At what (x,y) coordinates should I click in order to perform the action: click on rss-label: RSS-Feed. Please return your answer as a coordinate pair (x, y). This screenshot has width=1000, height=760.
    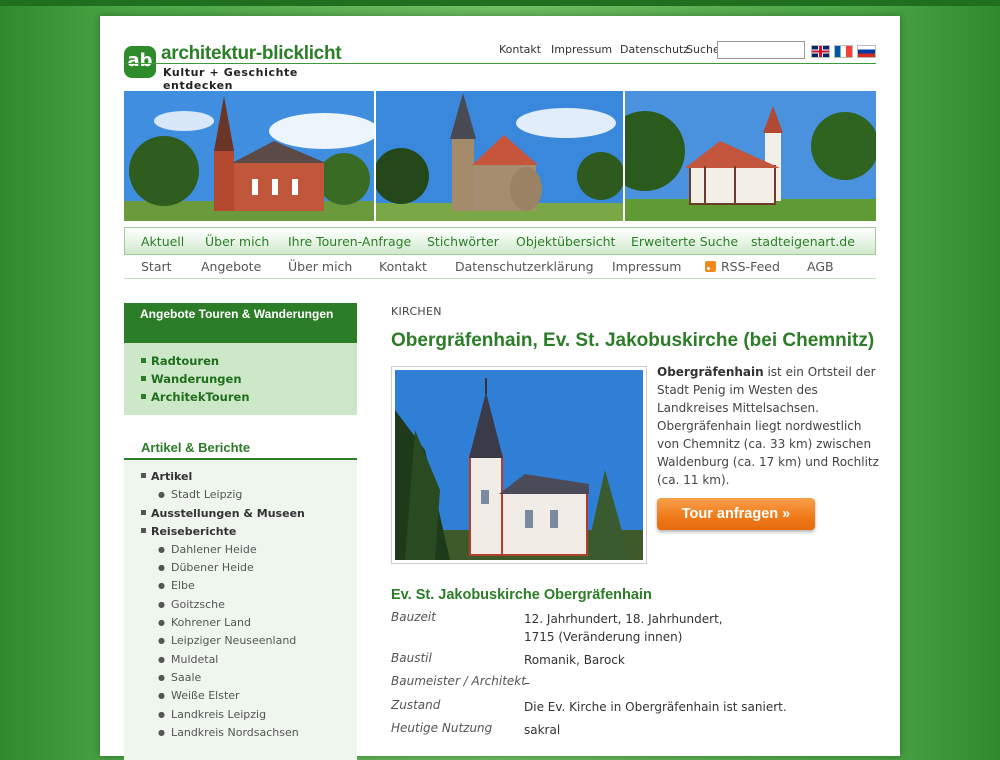
    Looking at the image, I should click on (750, 266).